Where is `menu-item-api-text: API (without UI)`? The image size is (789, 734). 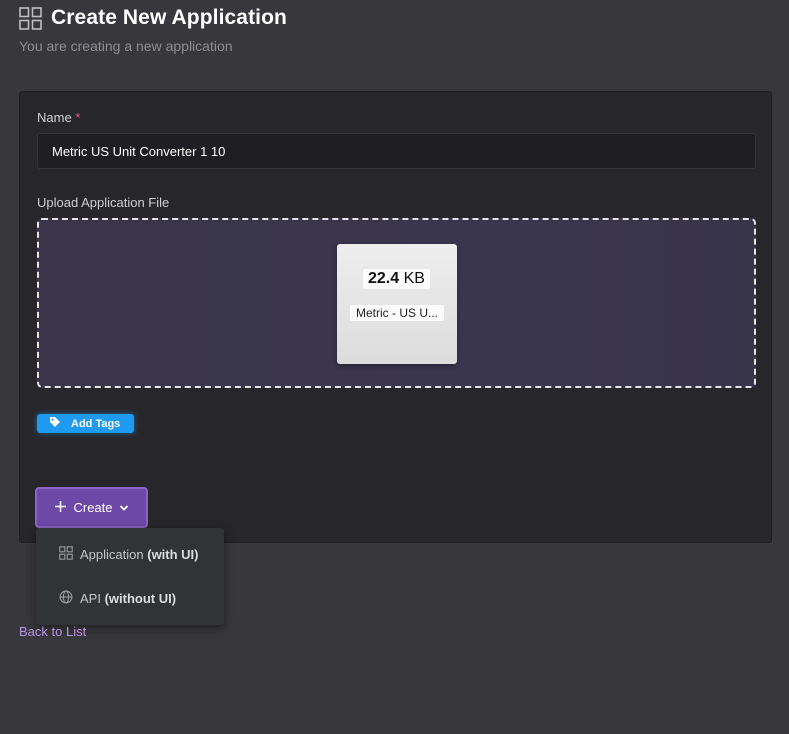
menu-item-api-text: API (without UI) is located at coordinates (128, 598).